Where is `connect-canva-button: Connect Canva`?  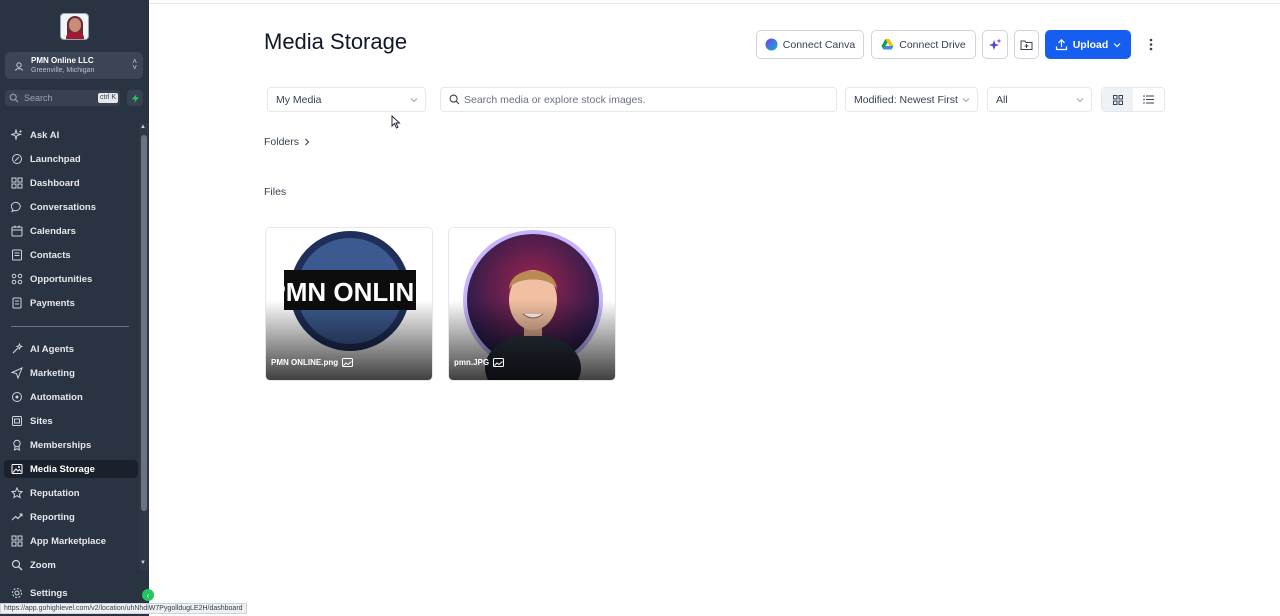
connect-canva-button: Connect Canva is located at coordinates (810, 44).